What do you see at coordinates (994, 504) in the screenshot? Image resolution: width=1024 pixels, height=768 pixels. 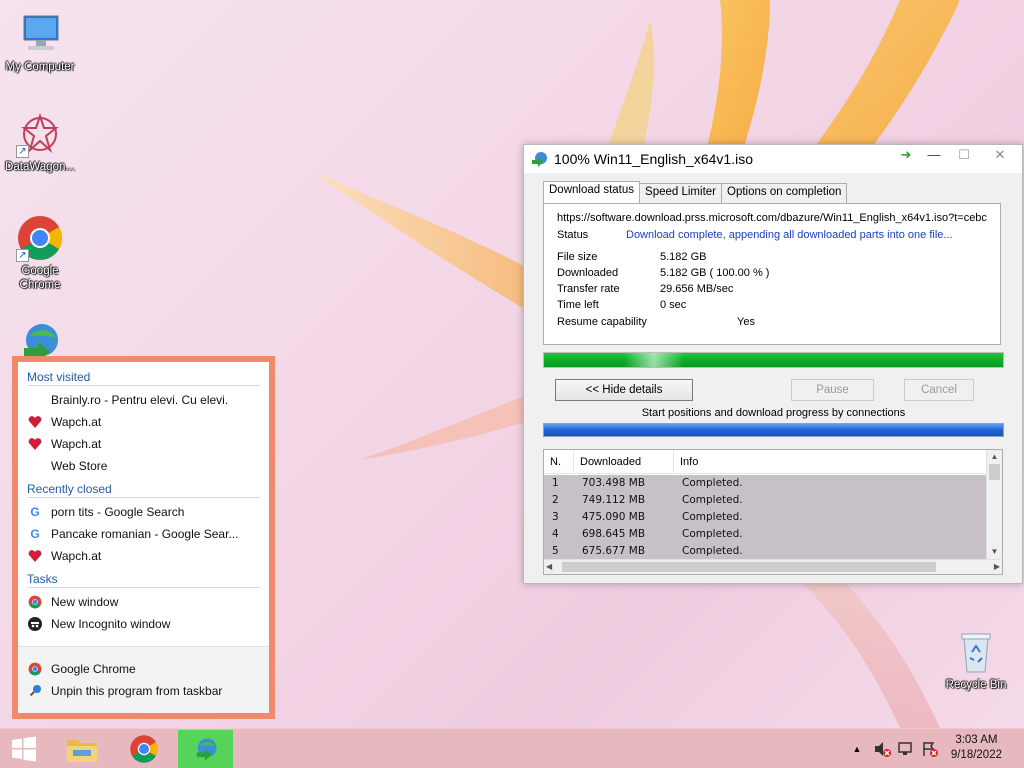 I see `vertical-scrollbar: ▲ ▼` at bounding box center [994, 504].